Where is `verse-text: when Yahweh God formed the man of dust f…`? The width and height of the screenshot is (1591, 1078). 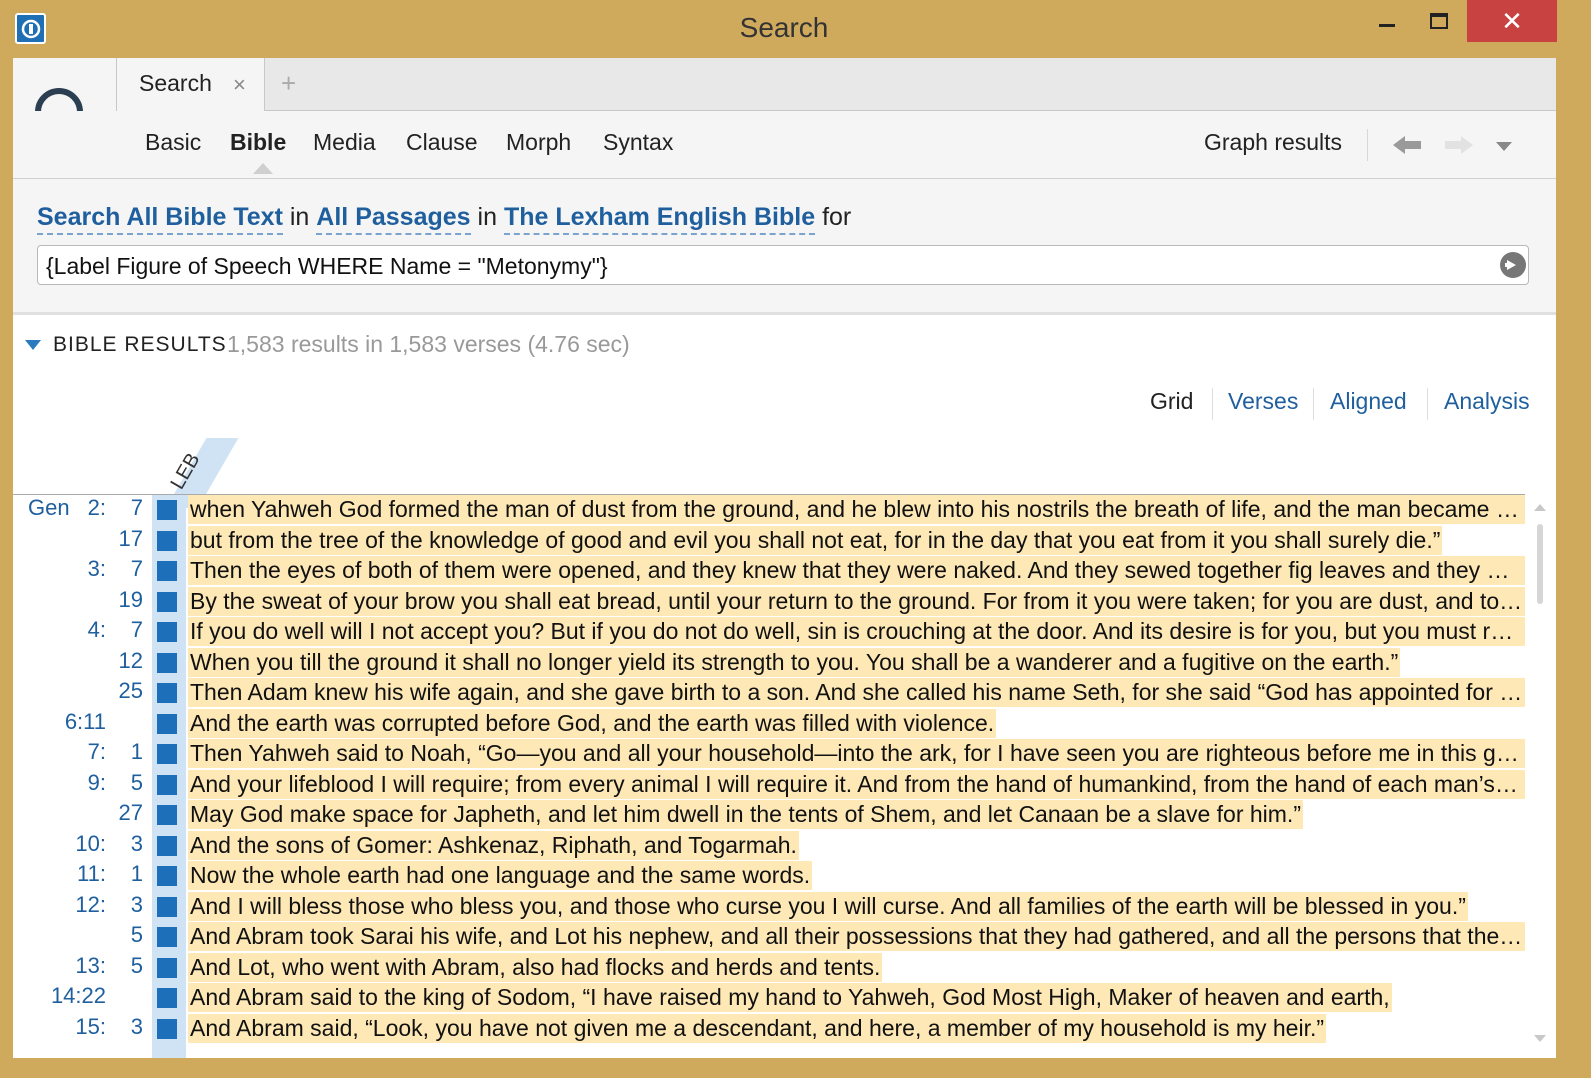
verse-text: when Yahweh God formed the man of dust f… is located at coordinates (856, 509).